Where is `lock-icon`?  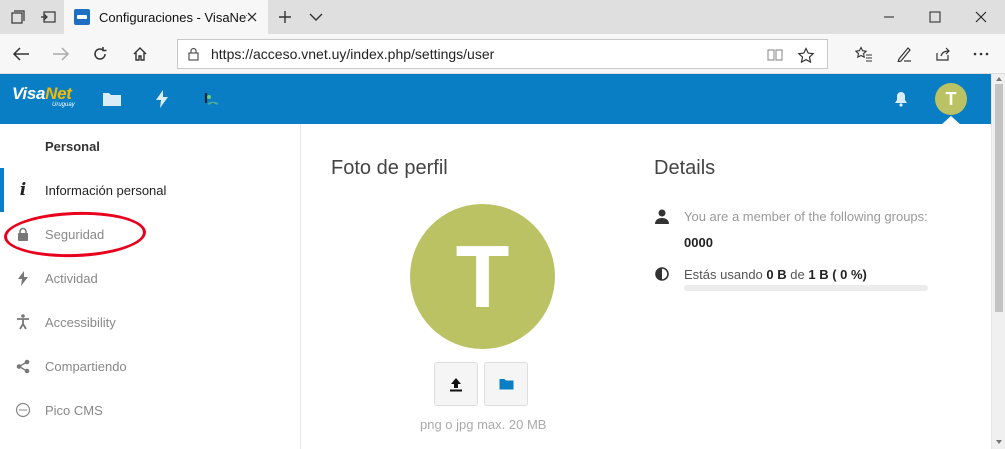 lock-icon is located at coordinates (193, 54).